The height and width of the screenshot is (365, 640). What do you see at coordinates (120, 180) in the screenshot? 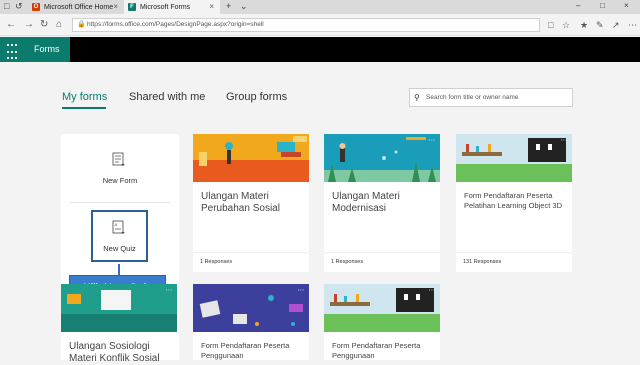
I see `new-form-label: New Form` at bounding box center [120, 180].